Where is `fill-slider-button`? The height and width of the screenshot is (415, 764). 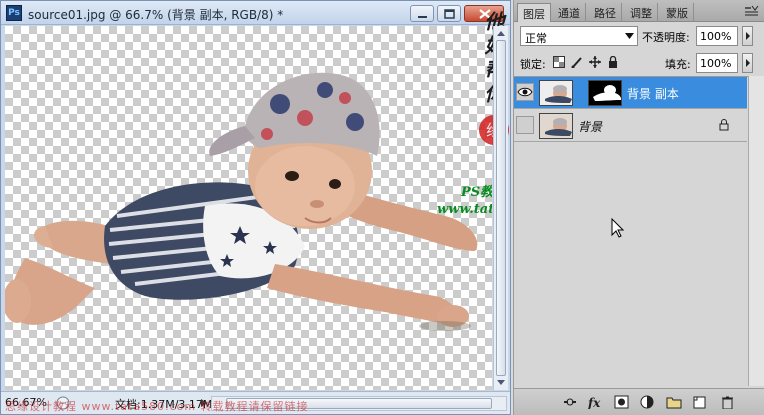
fill-slider-button is located at coordinates (747, 63).